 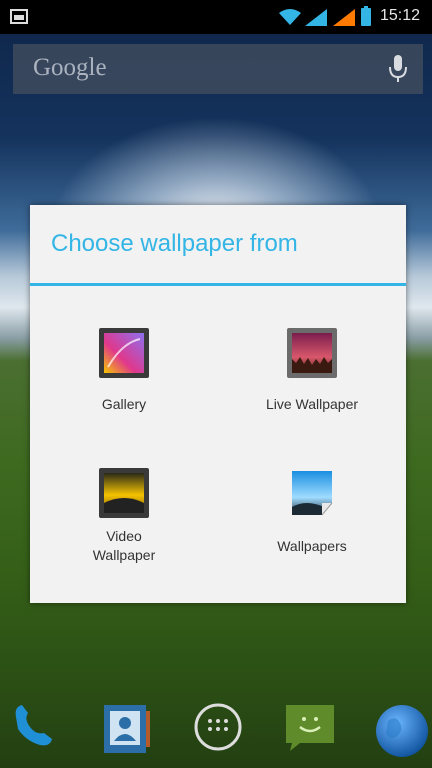 What do you see at coordinates (36, 727) in the screenshot?
I see `phone-icon` at bounding box center [36, 727].